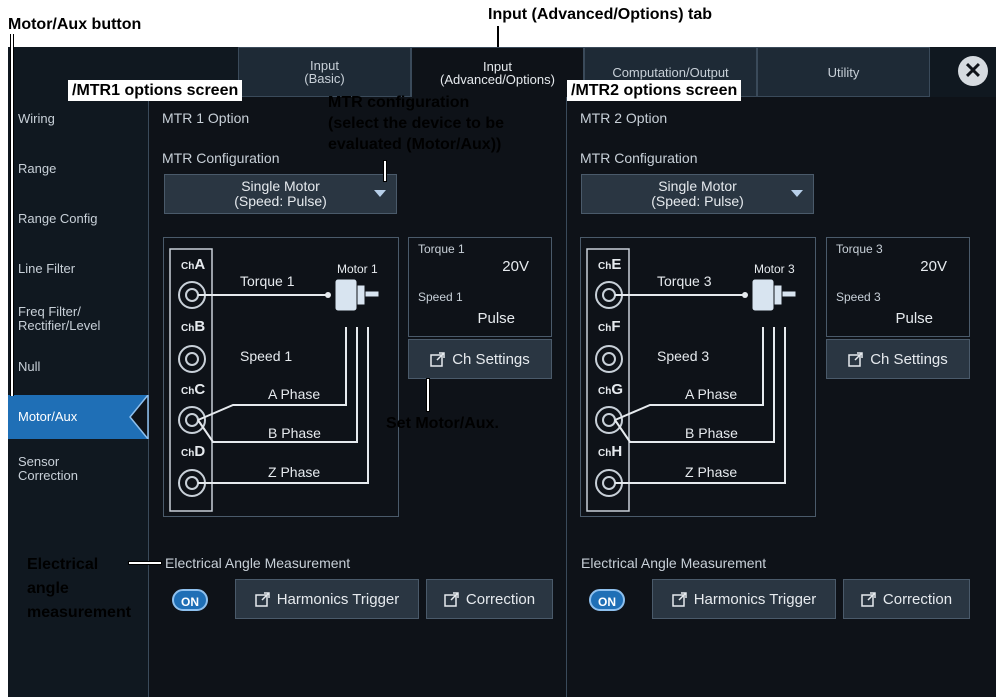 The height and width of the screenshot is (697, 996). What do you see at coordinates (906, 599) in the screenshot?
I see `panel2-correction-button: Correction` at bounding box center [906, 599].